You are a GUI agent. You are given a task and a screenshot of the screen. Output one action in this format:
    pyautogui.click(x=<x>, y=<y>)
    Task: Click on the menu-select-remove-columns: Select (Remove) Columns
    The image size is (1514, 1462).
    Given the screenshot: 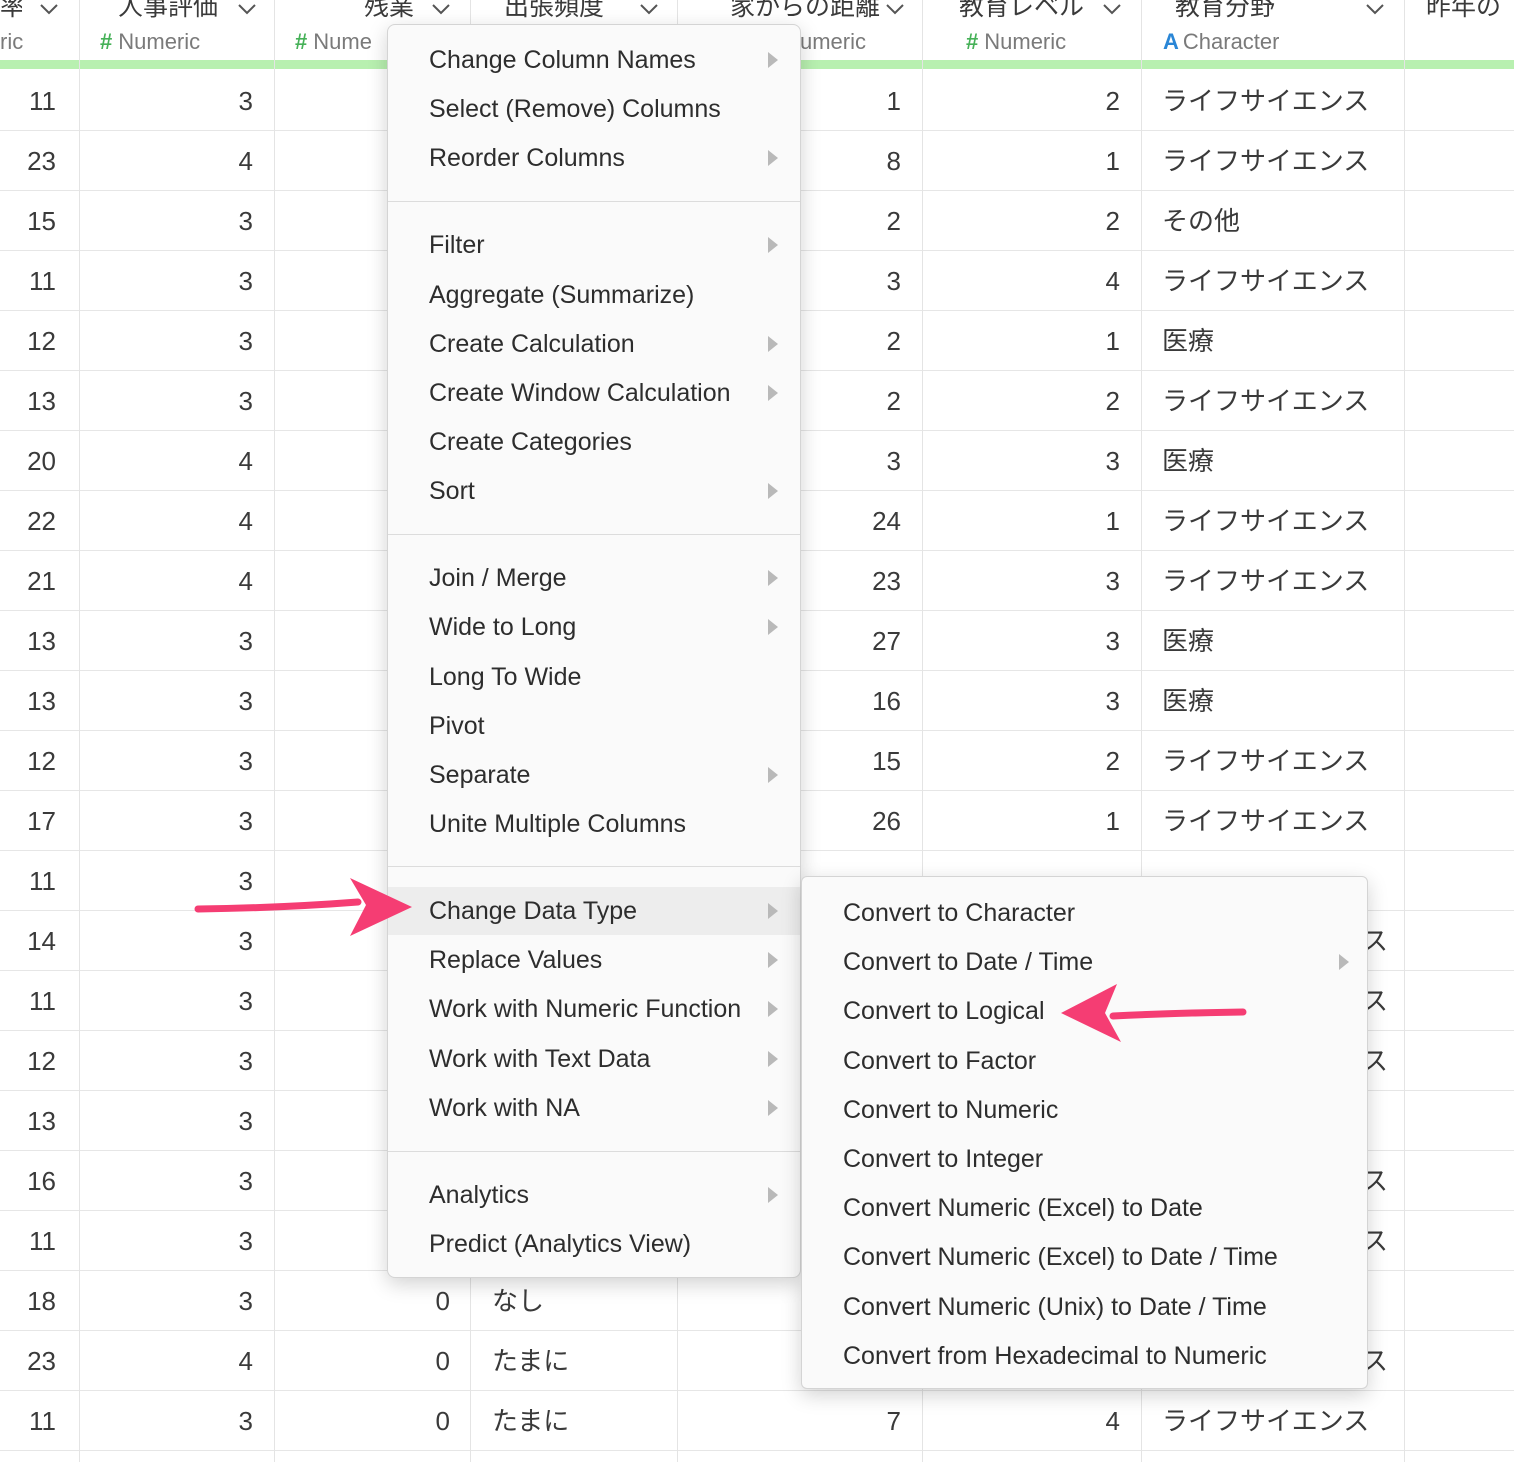 What is the action you would take?
    pyautogui.click(x=594, y=109)
    